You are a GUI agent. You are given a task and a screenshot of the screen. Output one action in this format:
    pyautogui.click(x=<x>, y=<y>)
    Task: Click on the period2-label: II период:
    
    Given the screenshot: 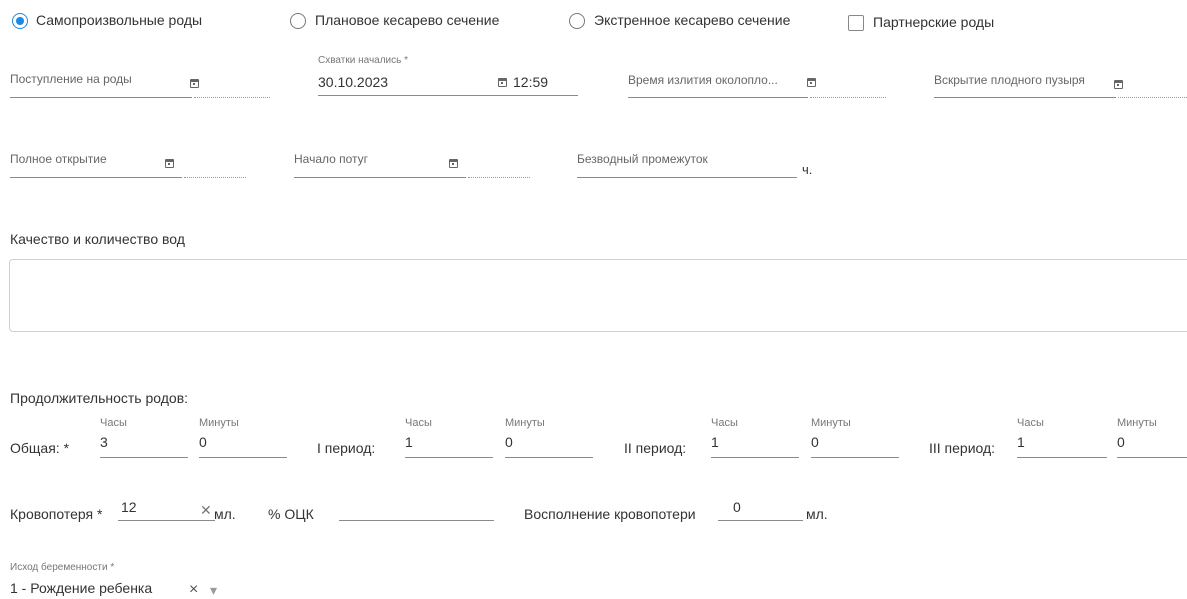 What is the action you would take?
    pyautogui.click(x=655, y=448)
    